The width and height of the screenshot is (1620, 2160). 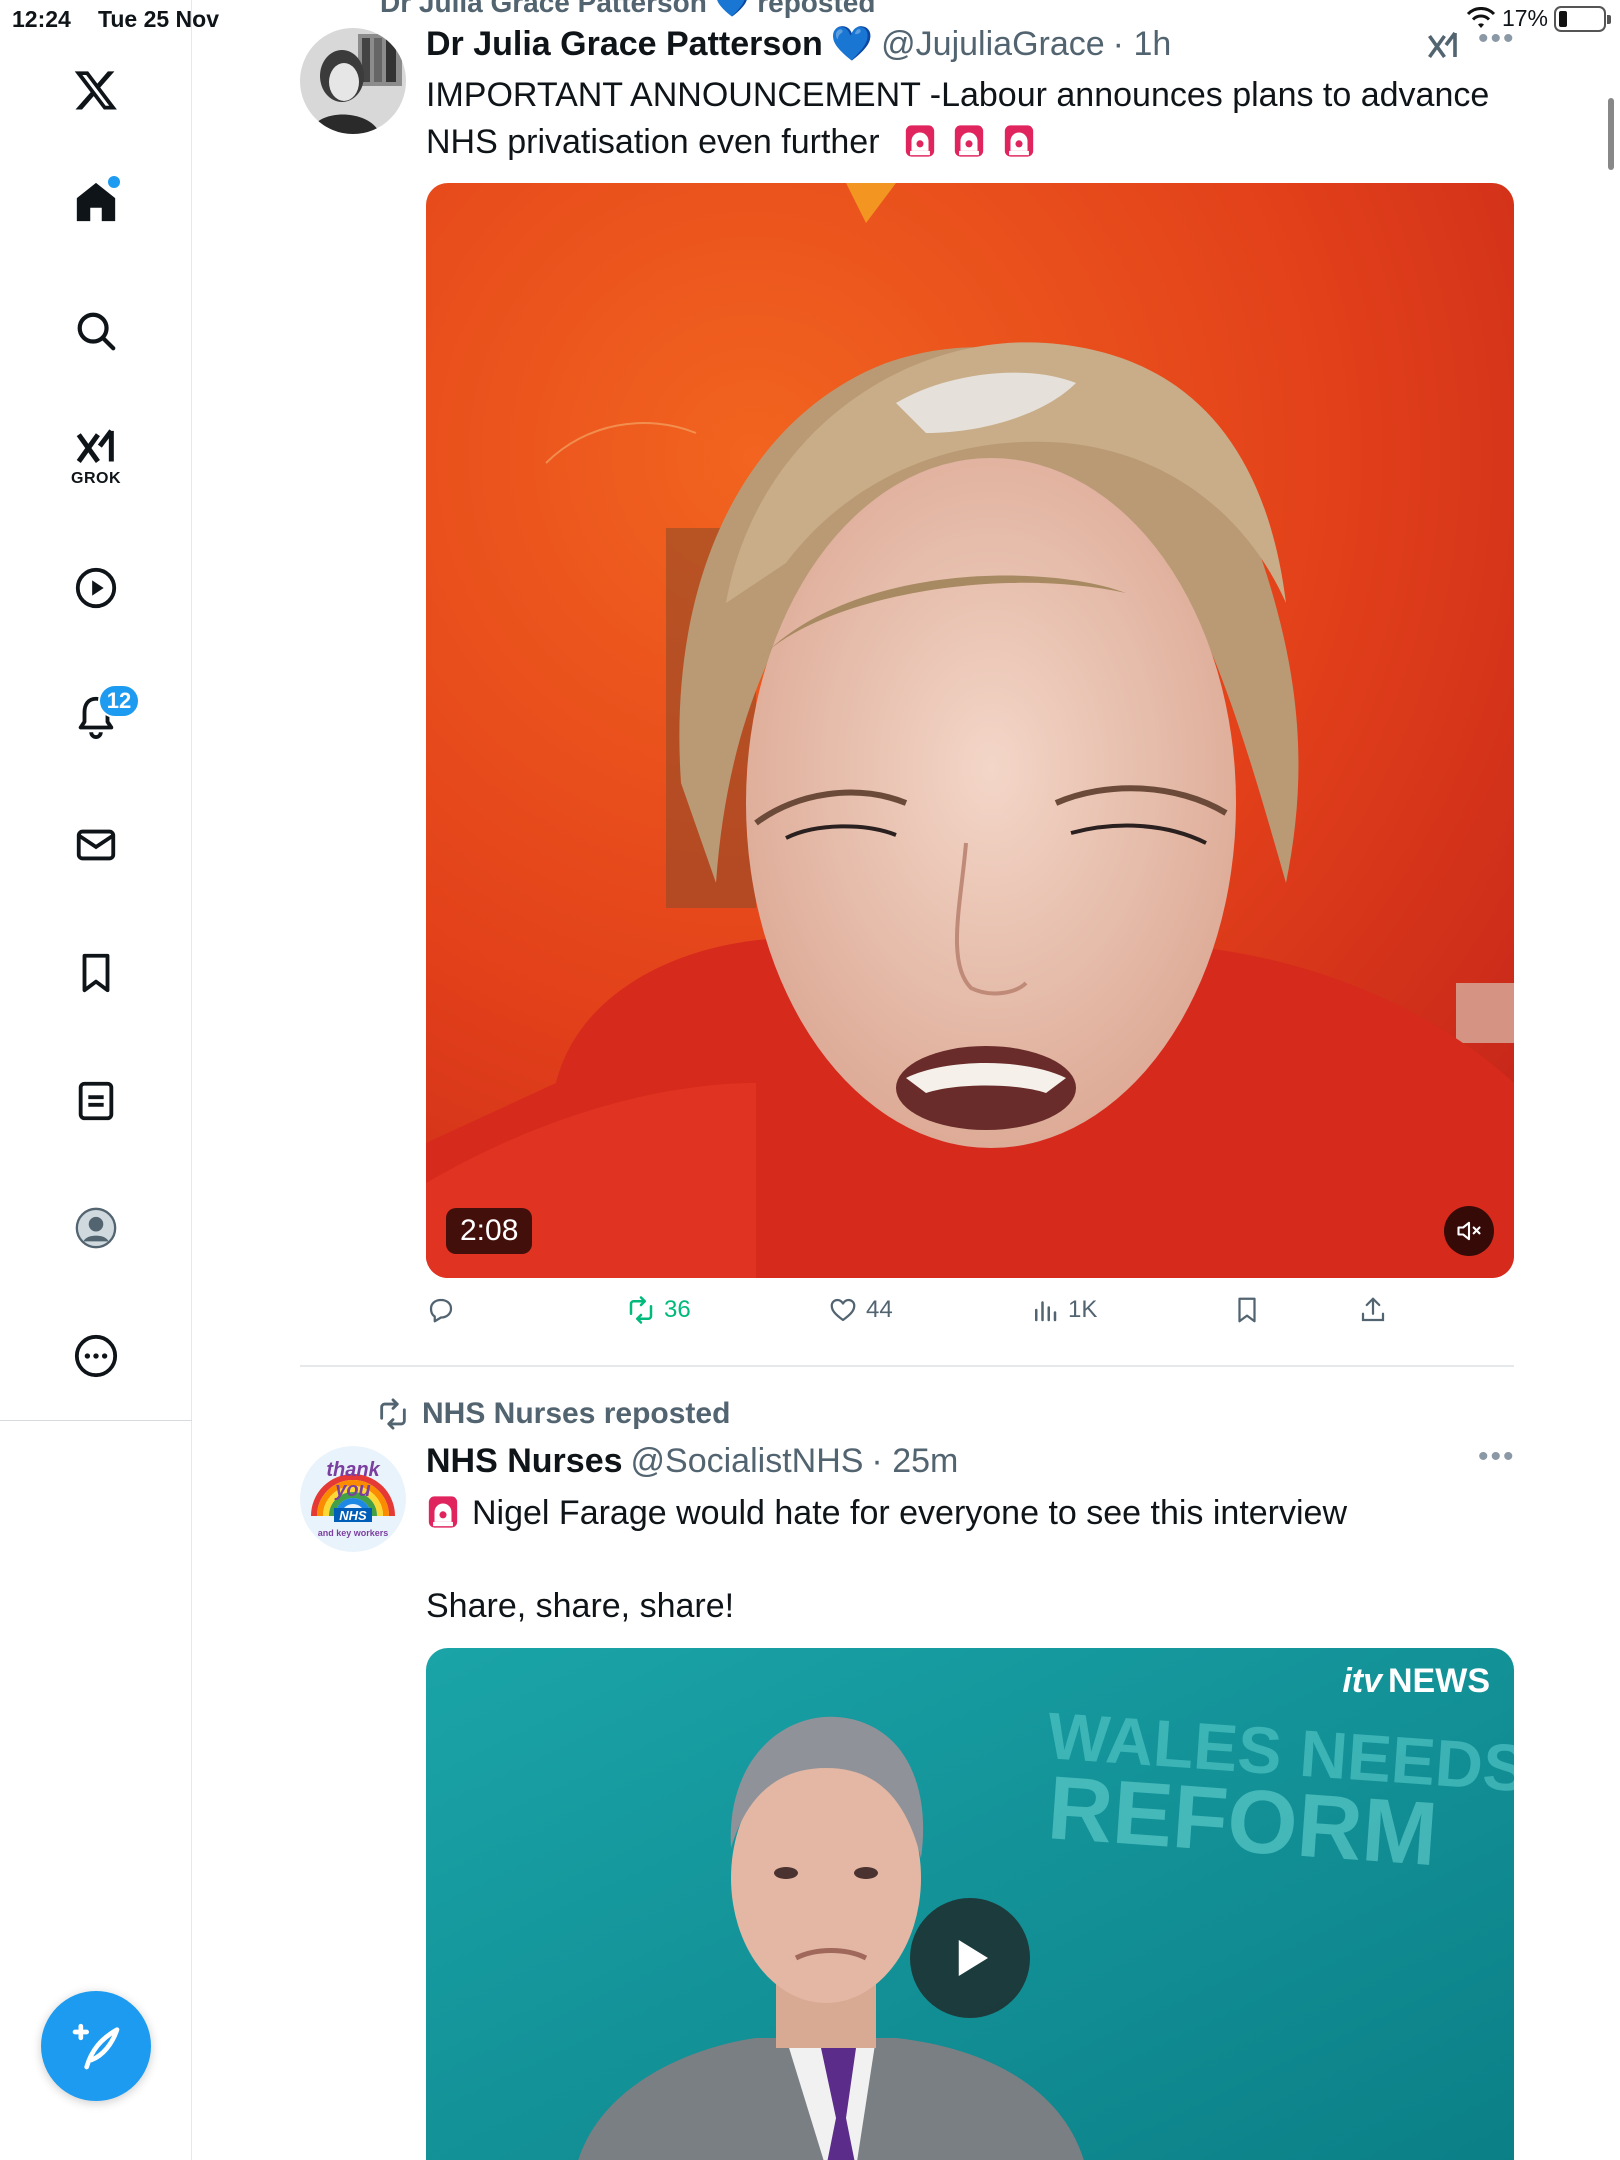 What do you see at coordinates (114, 182) in the screenshot?
I see `home-unread-dot` at bounding box center [114, 182].